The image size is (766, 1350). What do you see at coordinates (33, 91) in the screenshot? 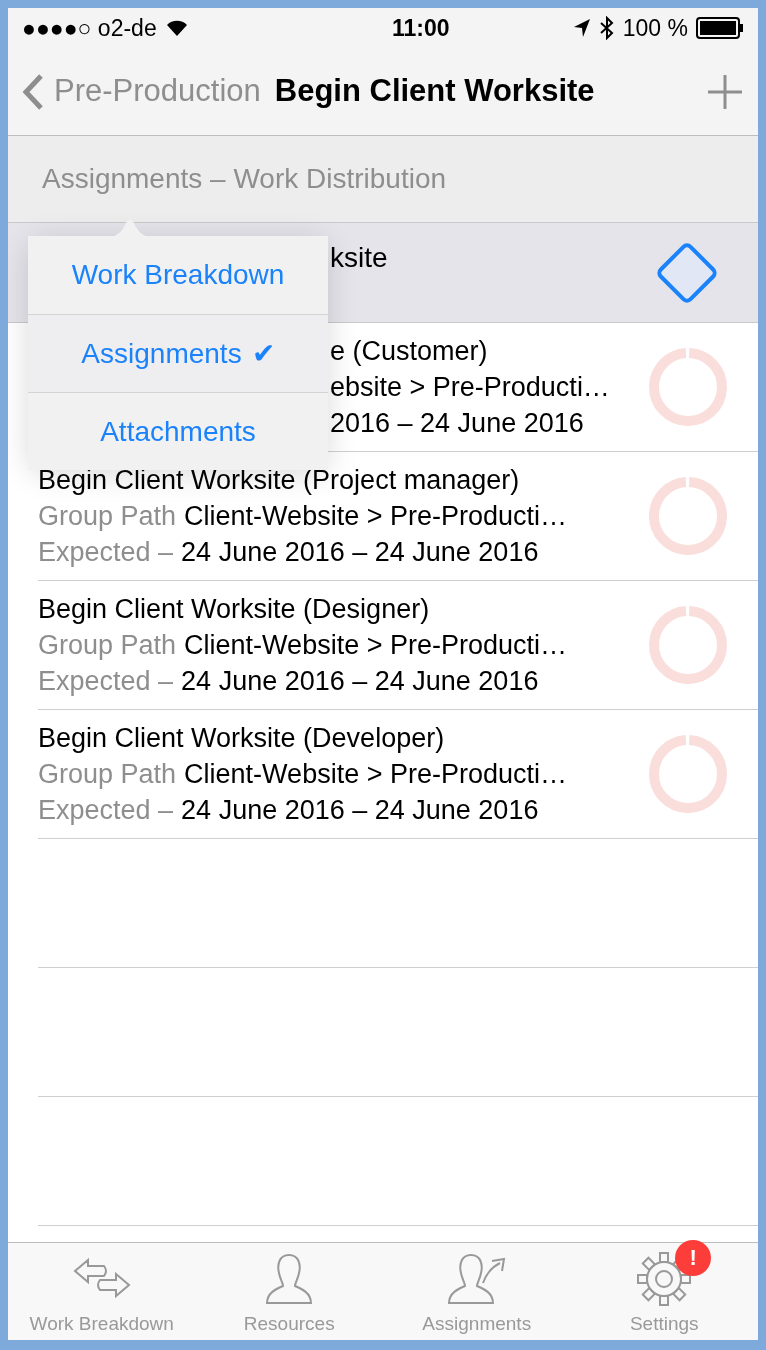
I see `chevron-left-icon` at bounding box center [33, 91].